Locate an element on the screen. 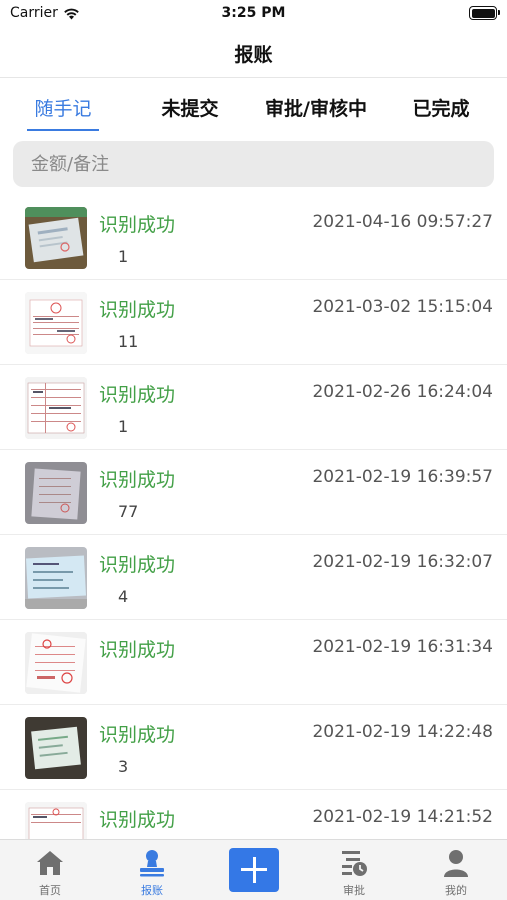 Image resolution: width=507 pixels, height=900 pixels. tabbar-approval: 审批 is located at coordinates (354, 870).